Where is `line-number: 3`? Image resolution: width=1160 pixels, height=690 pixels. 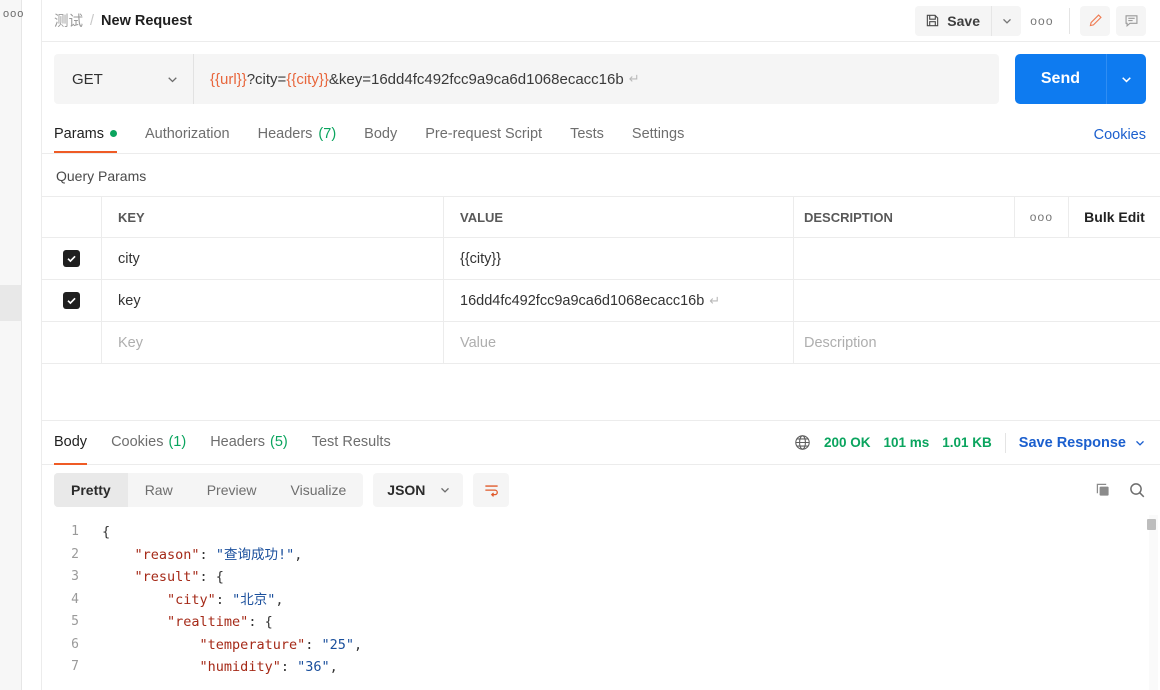 line-number: 3 is located at coordinates (75, 576).